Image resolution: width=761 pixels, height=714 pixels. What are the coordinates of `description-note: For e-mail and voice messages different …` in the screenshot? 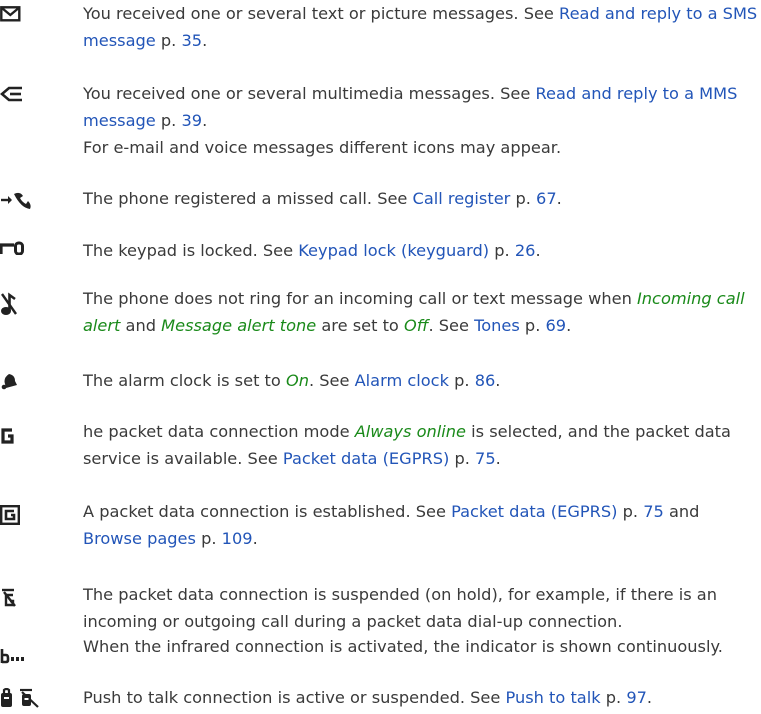 It's located at (322, 147).